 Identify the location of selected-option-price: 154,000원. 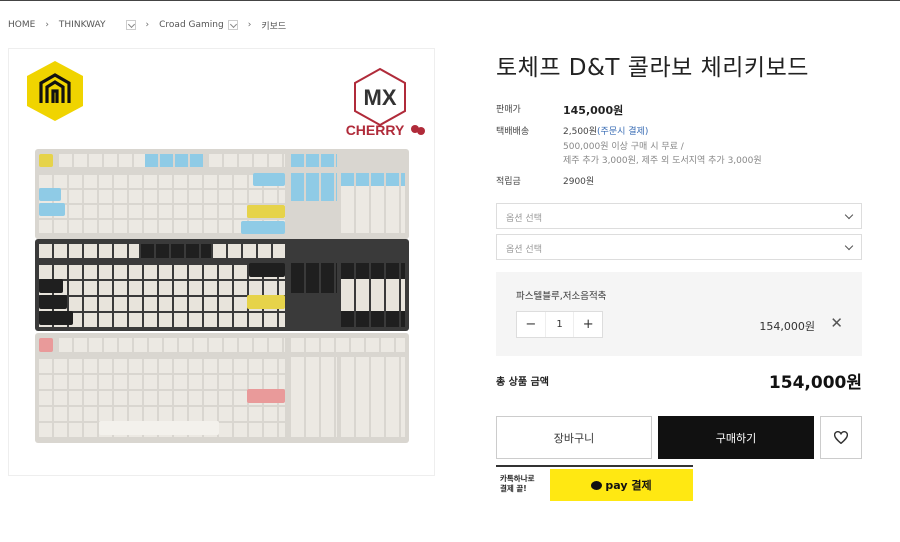
(787, 326).